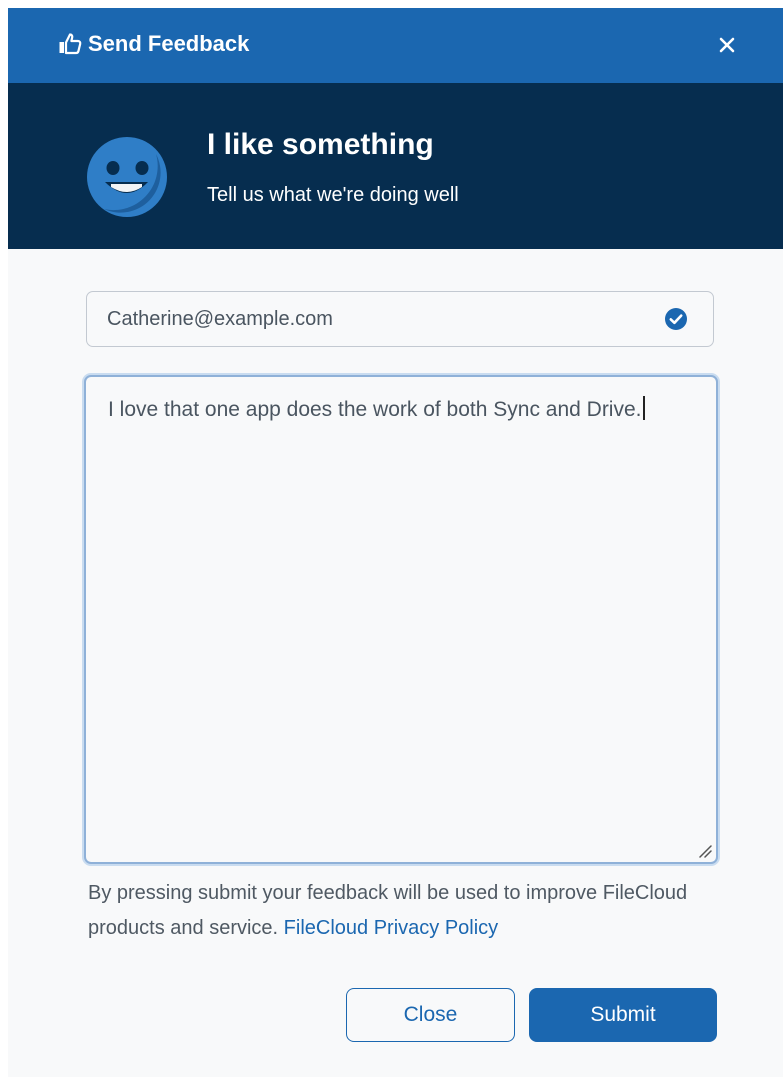 This screenshot has height=1077, width=783. What do you see at coordinates (333, 195) in the screenshot?
I see `banner-subtitle: Tell us what we're doing well` at bounding box center [333, 195].